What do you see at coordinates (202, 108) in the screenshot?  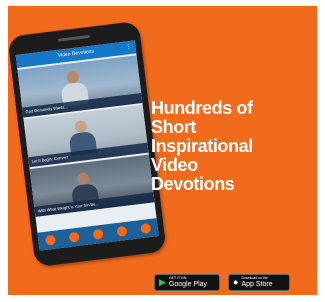 I see `headline-line: Hundreds of` at bounding box center [202, 108].